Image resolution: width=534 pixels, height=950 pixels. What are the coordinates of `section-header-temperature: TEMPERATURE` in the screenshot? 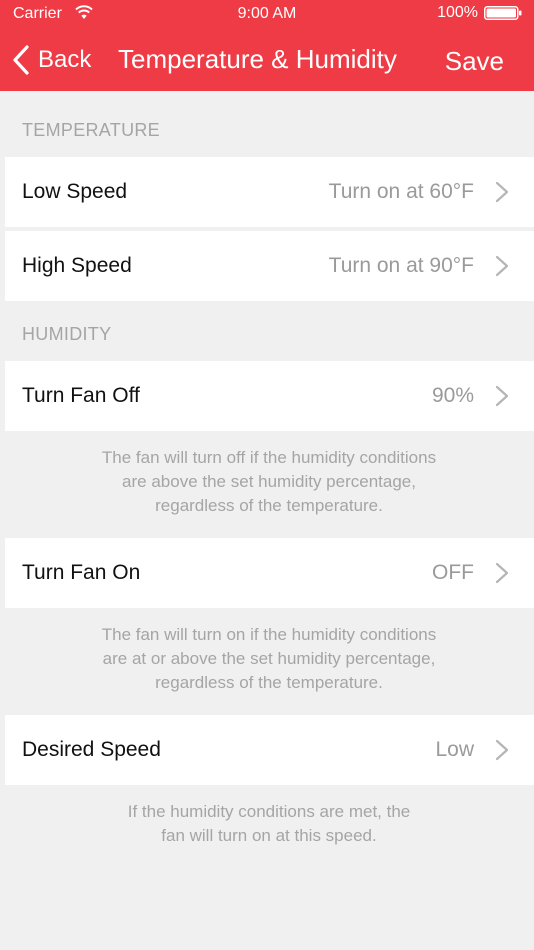 It's located at (91, 130).